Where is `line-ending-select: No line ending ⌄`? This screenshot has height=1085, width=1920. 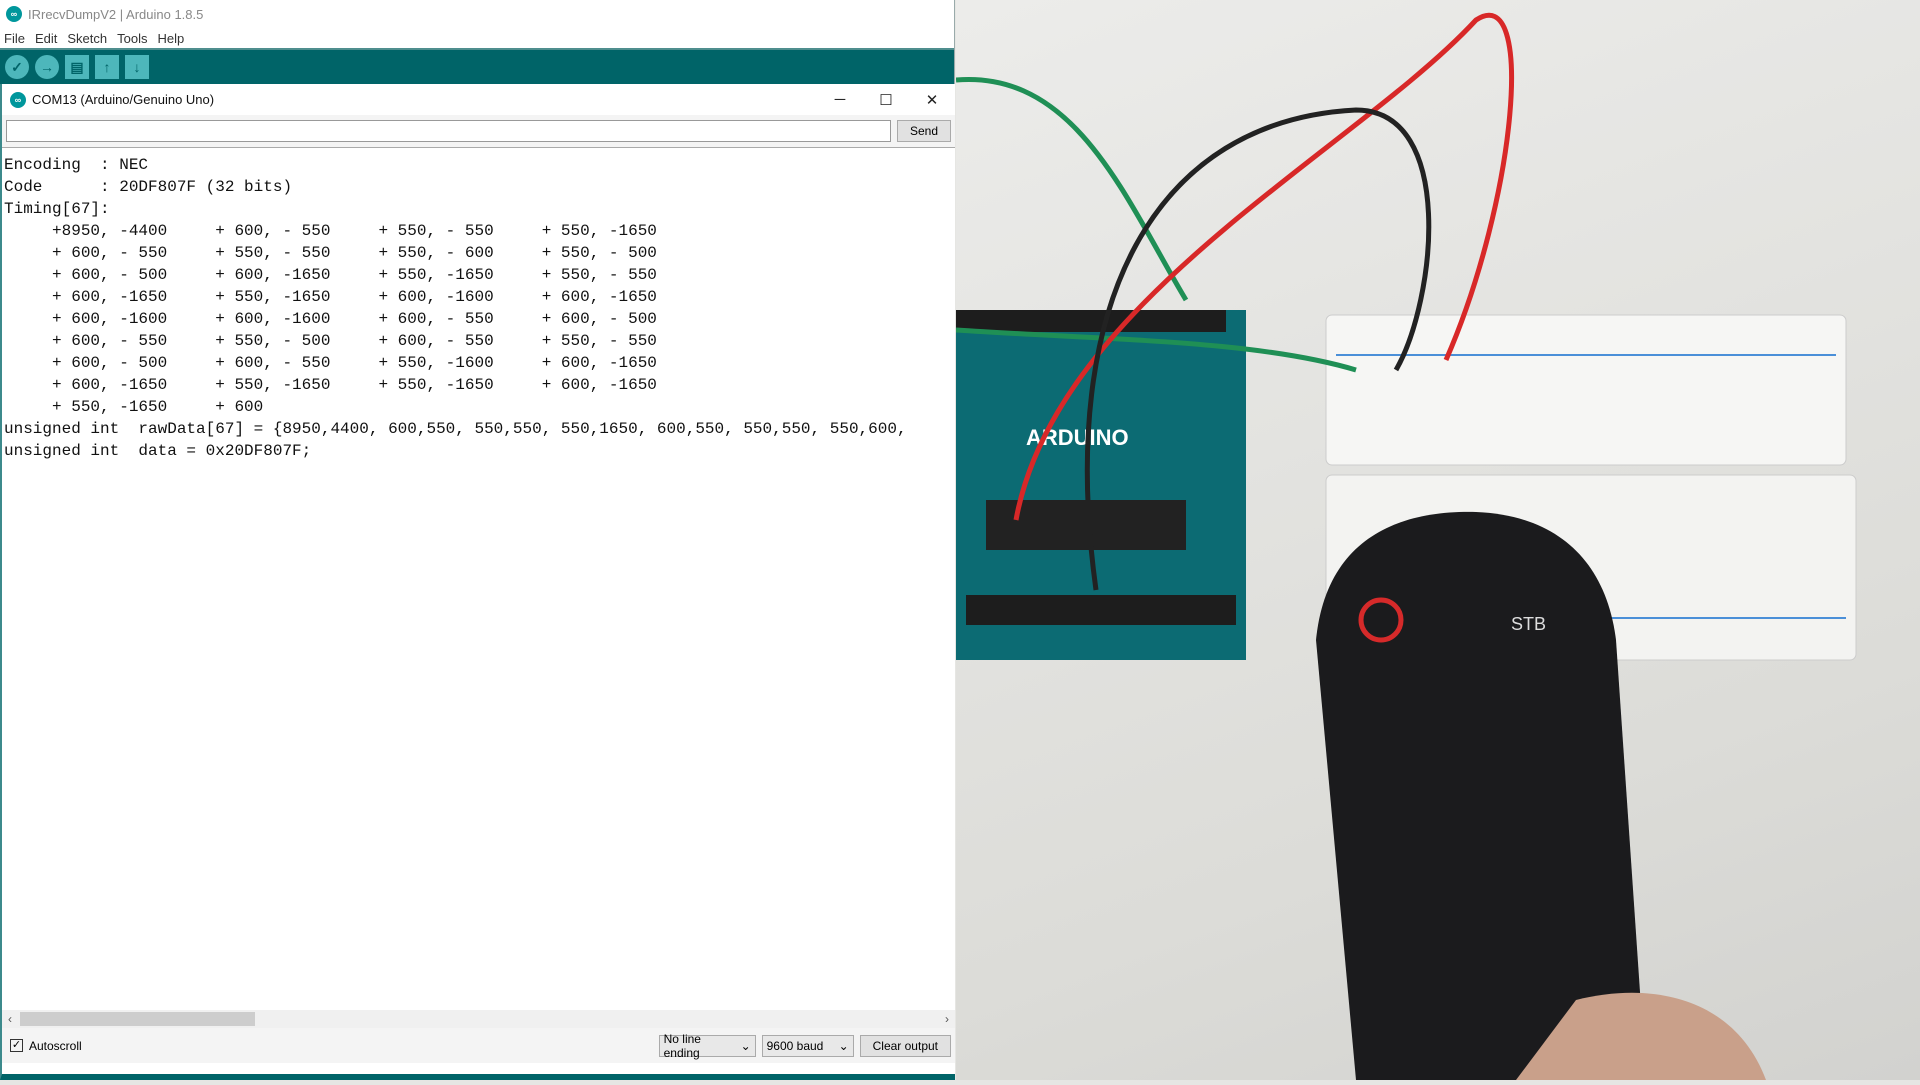 line-ending-select: No line ending ⌄ is located at coordinates (707, 1045).